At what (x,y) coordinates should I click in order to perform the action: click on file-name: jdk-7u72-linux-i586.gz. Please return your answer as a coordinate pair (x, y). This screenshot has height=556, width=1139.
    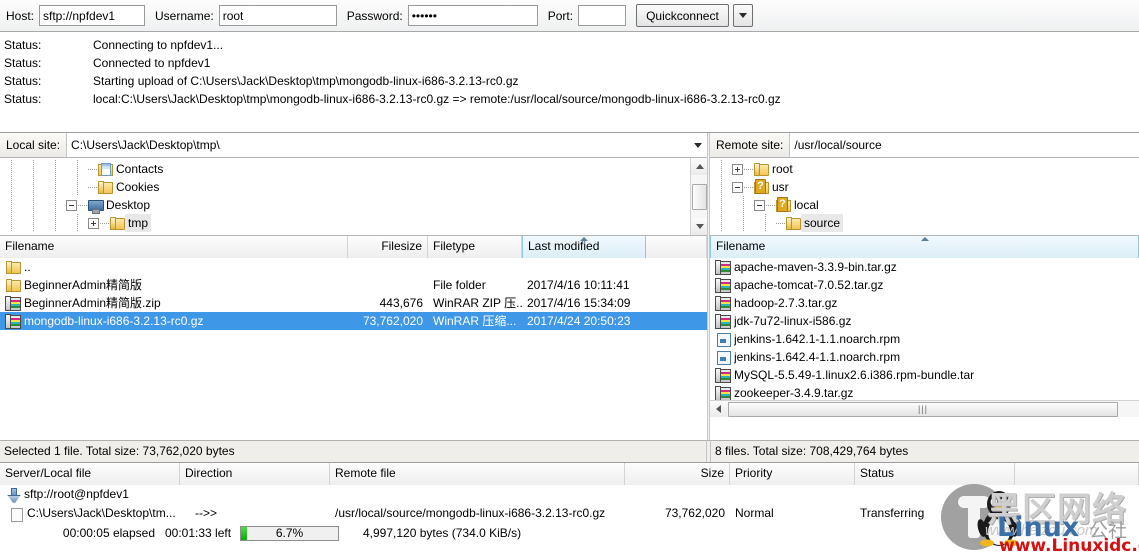
    Looking at the image, I should click on (793, 321).